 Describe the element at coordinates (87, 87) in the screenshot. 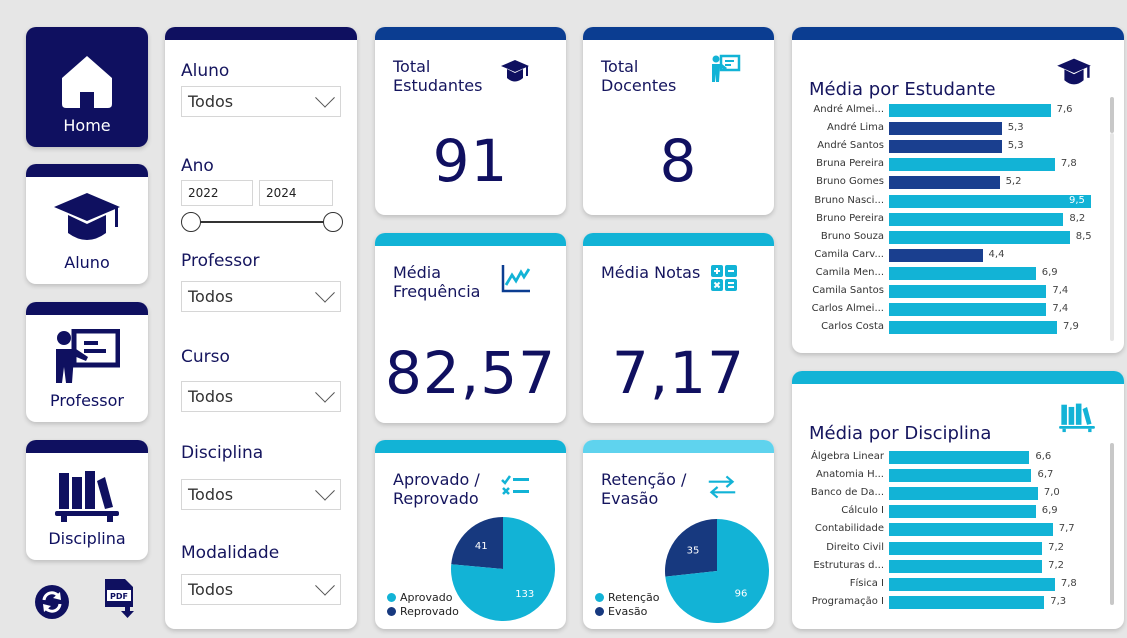

I see `nav-home-button: Home` at that location.